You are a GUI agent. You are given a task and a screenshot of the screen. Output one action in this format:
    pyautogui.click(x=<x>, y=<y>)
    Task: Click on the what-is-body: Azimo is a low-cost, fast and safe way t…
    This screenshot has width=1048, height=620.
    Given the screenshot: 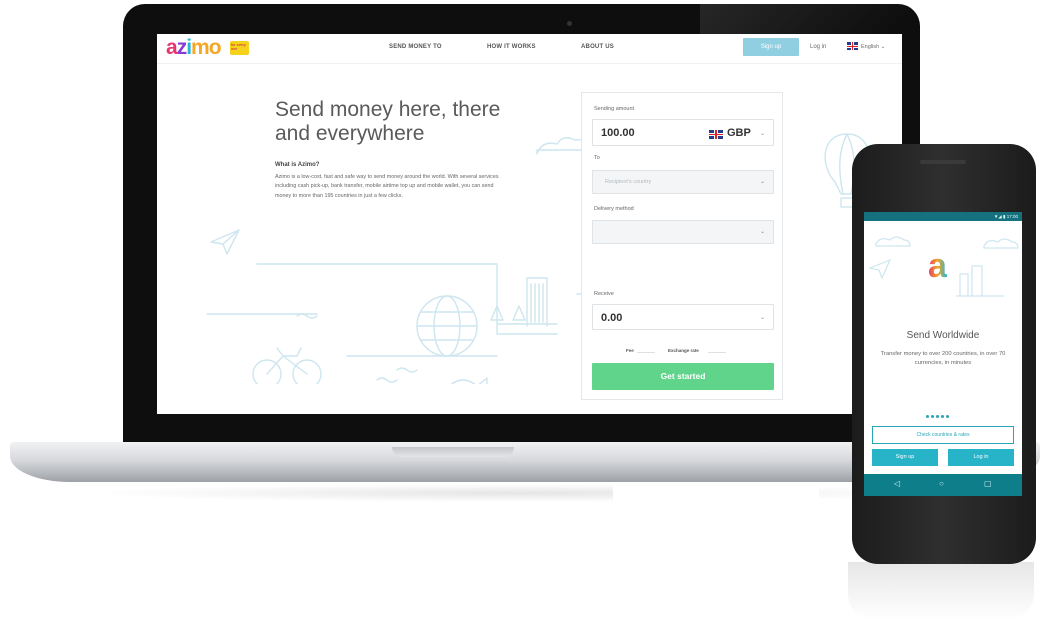 What is the action you would take?
    pyautogui.click(x=387, y=186)
    